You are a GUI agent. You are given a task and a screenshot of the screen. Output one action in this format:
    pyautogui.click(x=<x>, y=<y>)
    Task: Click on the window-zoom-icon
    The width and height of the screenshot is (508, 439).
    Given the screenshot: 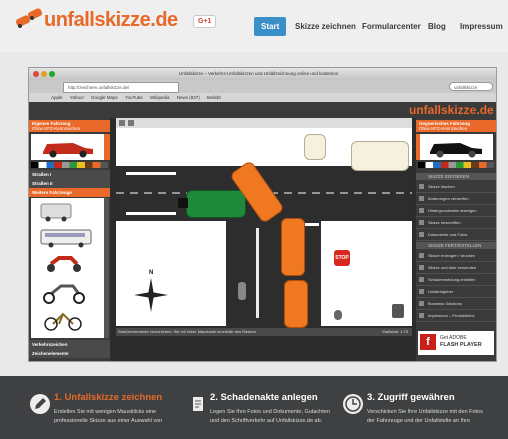 What is the action you would take?
    pyautogui.click(x=52, y=74)
    